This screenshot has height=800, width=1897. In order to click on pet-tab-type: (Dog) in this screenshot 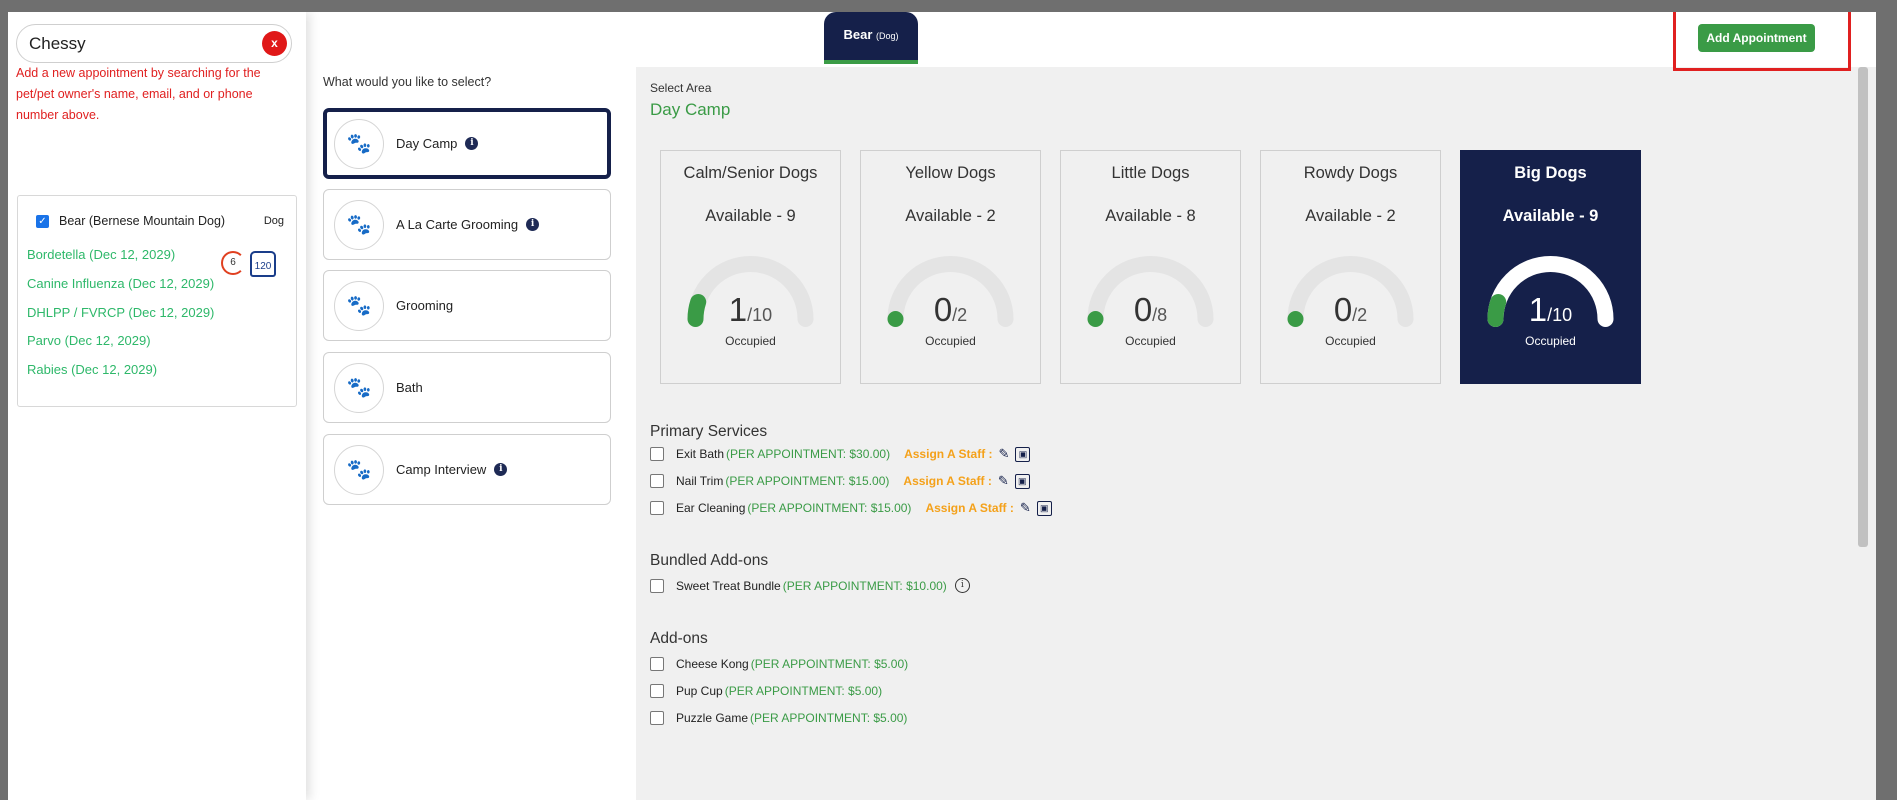, I will do `click(887, 36)`.